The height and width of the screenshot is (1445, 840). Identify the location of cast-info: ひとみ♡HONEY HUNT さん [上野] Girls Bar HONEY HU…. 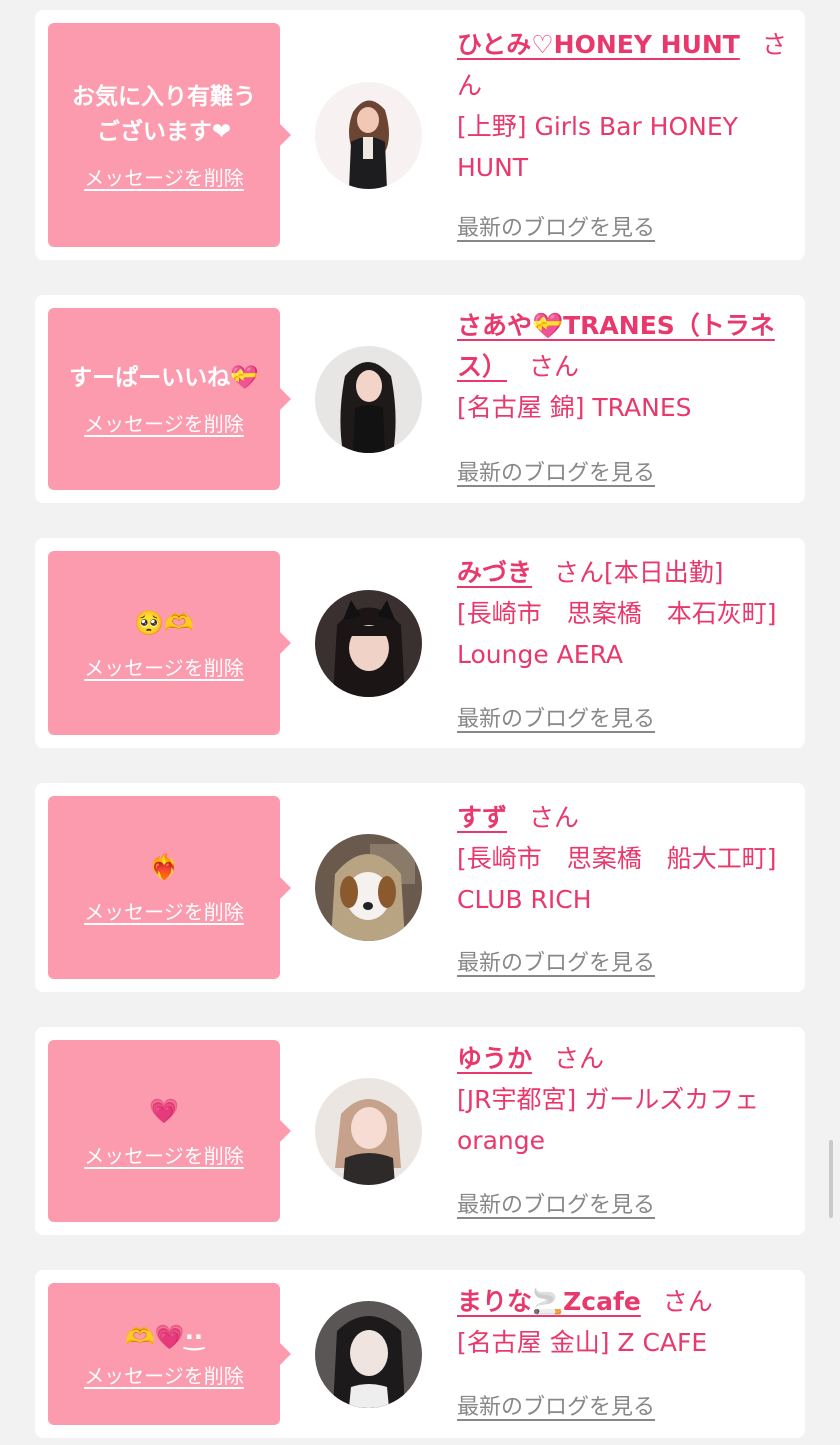
(627, 106).